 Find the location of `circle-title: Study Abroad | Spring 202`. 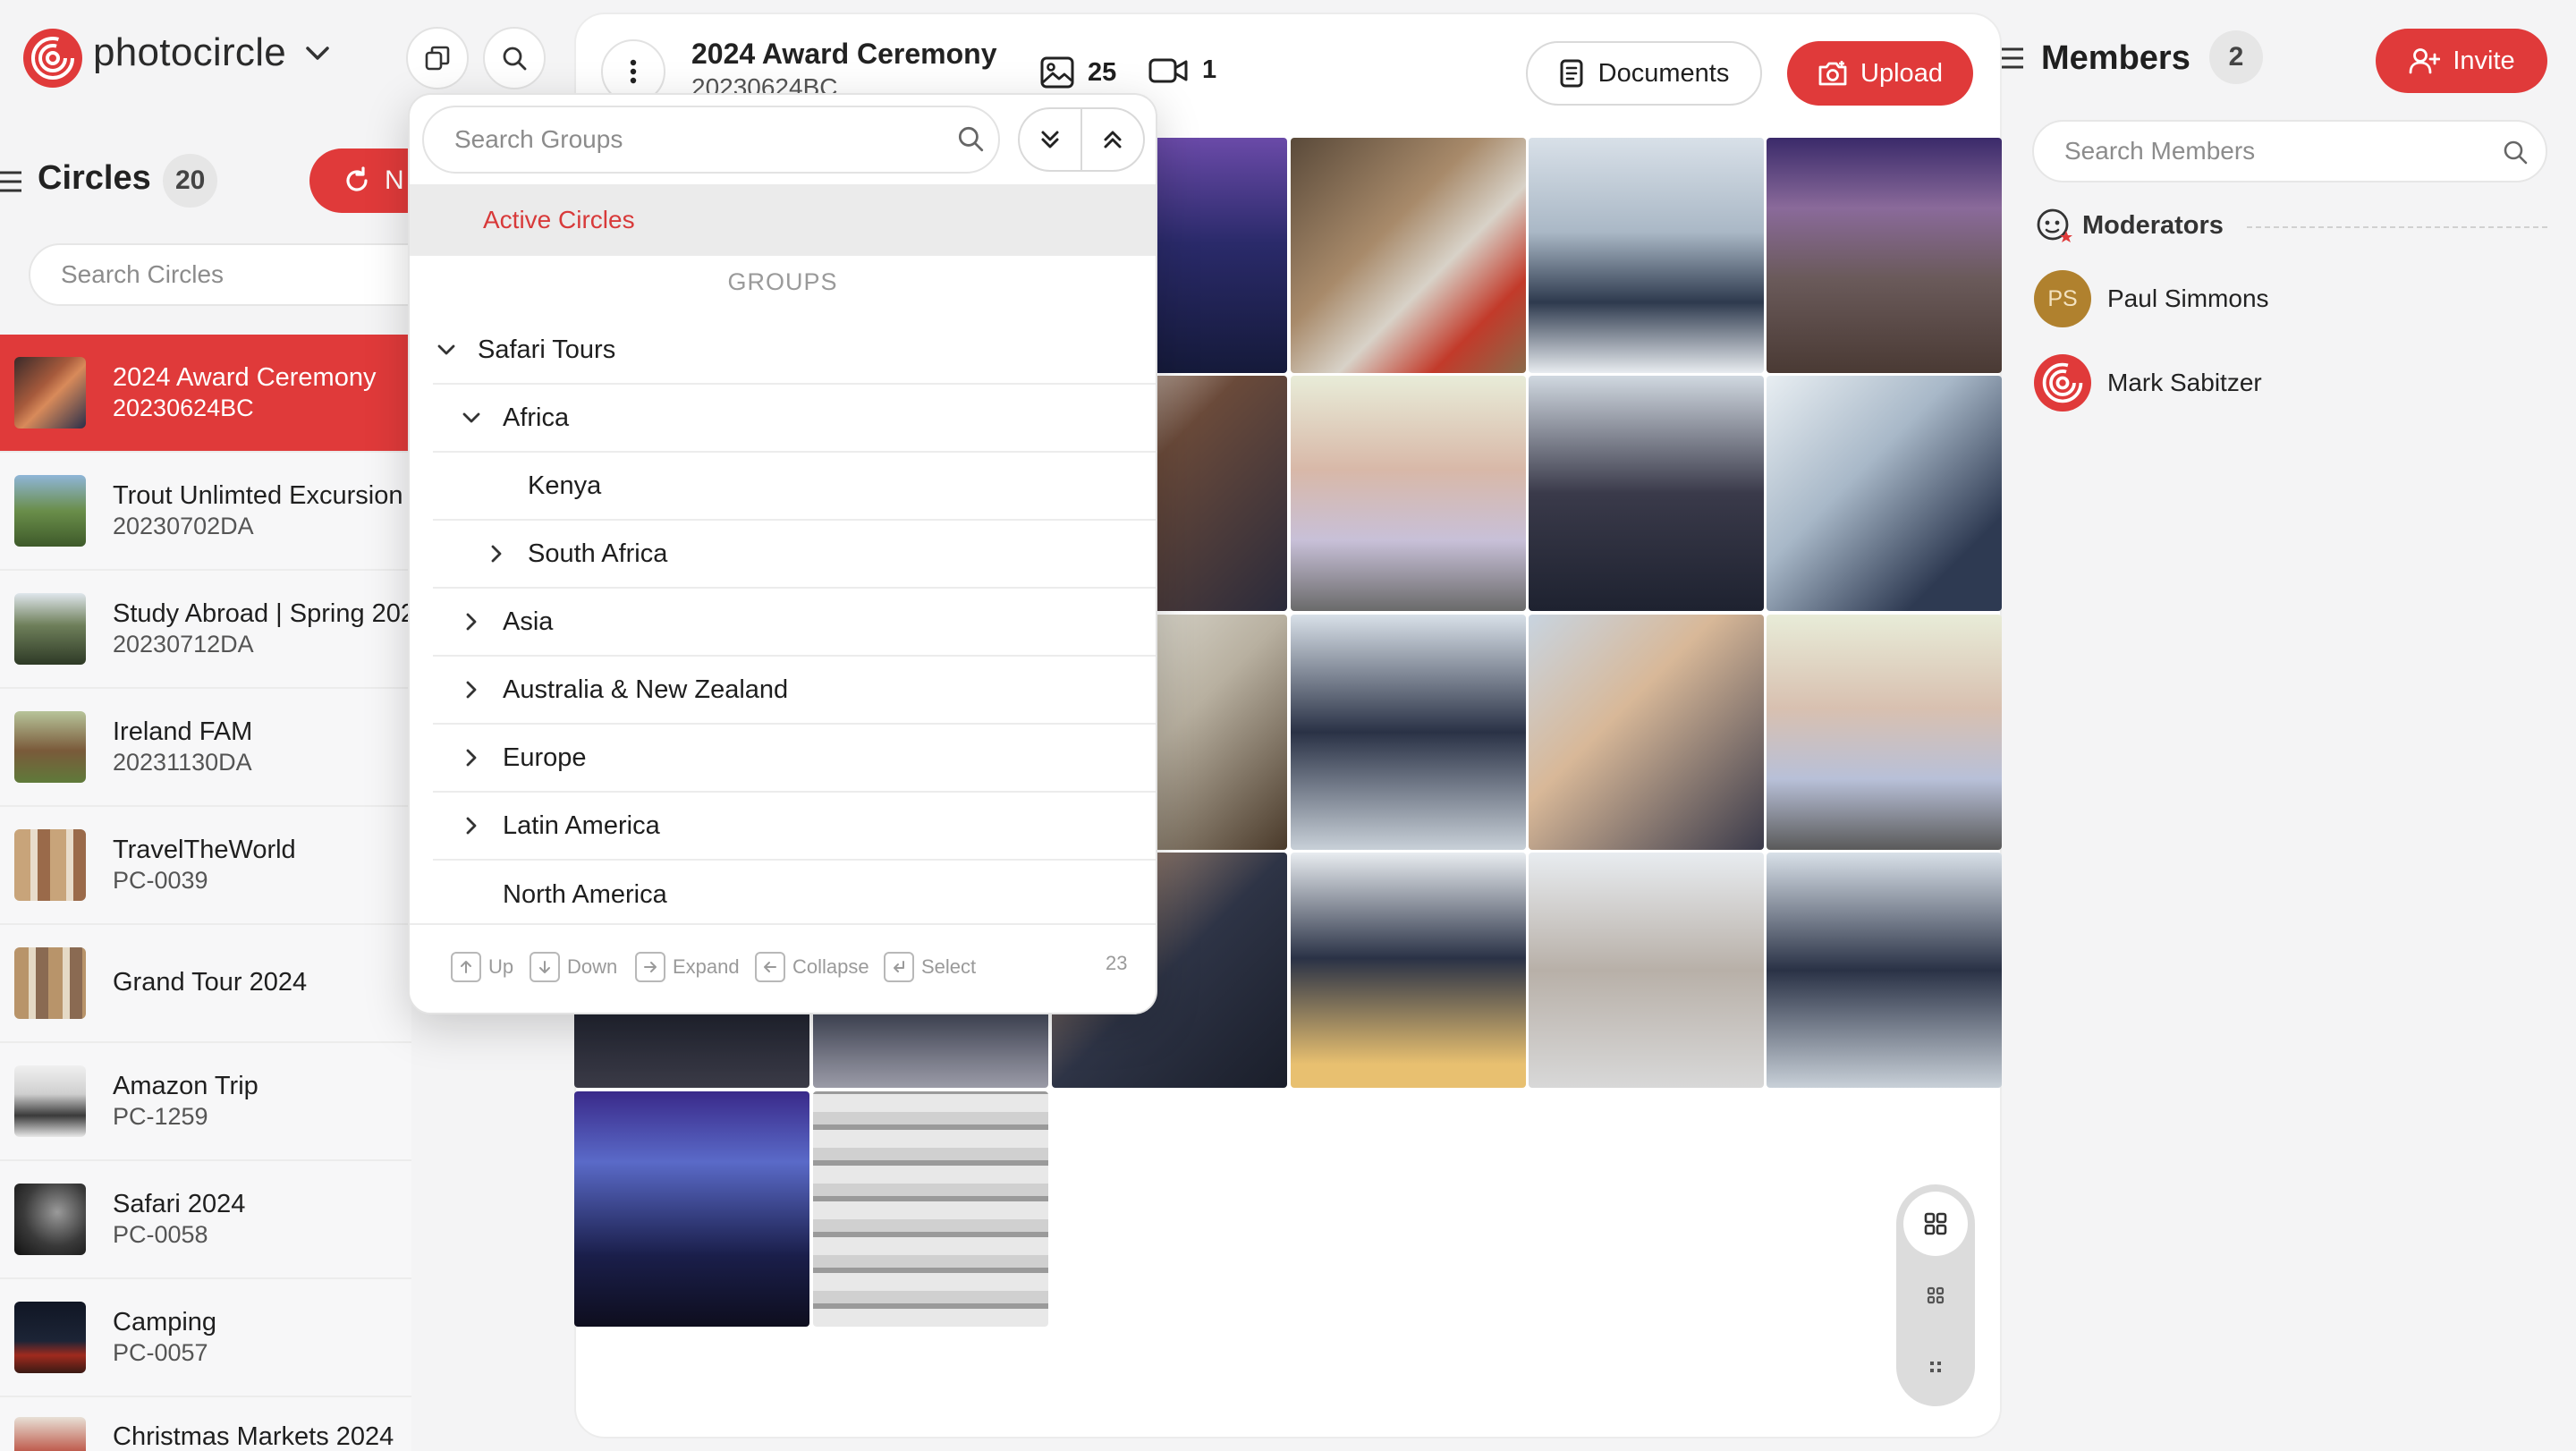

circle-title: Study Abroad | Spring 202 is located at coordinates (264, 613).